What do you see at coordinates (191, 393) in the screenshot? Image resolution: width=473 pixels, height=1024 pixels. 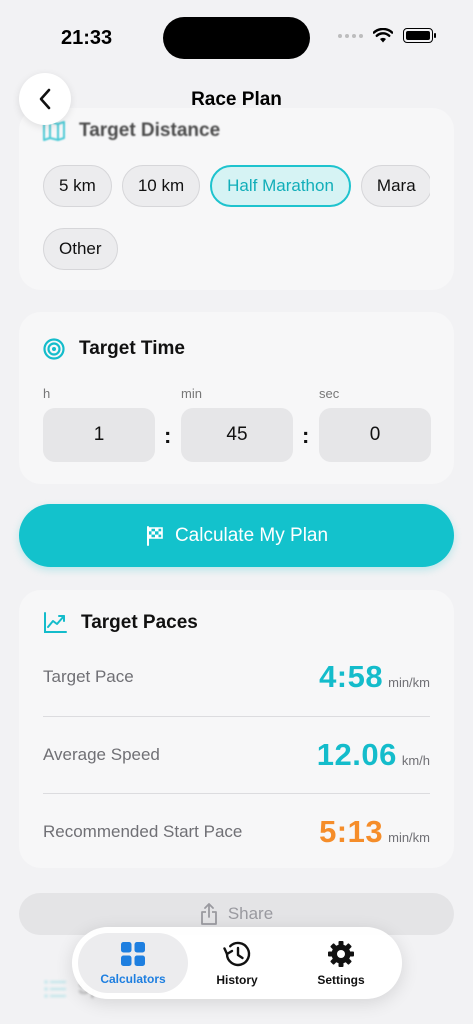 I see `minutes-label: min` at bounding box center [191, 393].